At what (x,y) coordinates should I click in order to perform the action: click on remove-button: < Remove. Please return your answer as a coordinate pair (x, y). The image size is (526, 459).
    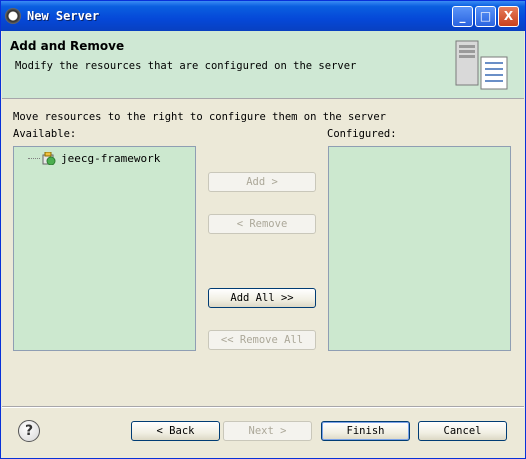
    Looking at the image, I should click on (262, 224).